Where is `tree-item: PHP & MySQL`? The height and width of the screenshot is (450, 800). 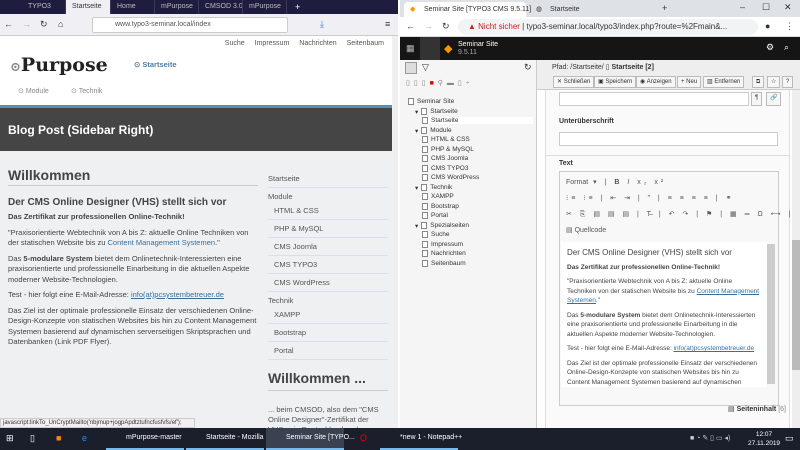
tree-item: PHP & MySQL is located at coordinates (448, 149).